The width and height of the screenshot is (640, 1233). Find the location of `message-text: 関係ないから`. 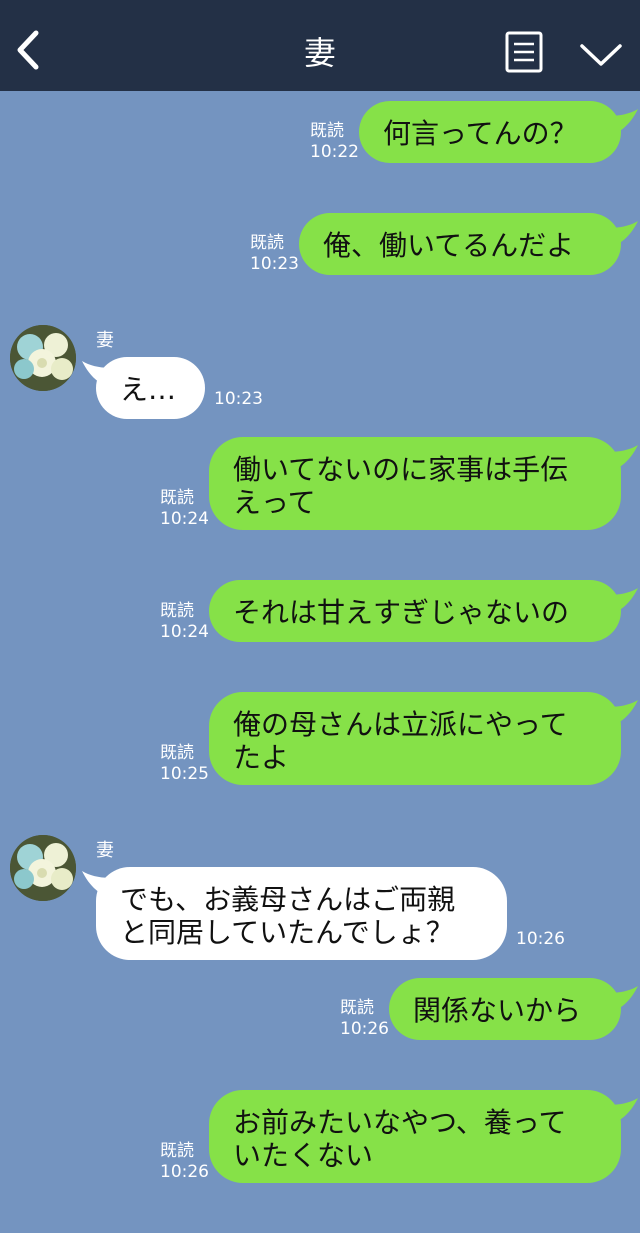

message-text: 関係ないから is located at coordinates (497, 1010).